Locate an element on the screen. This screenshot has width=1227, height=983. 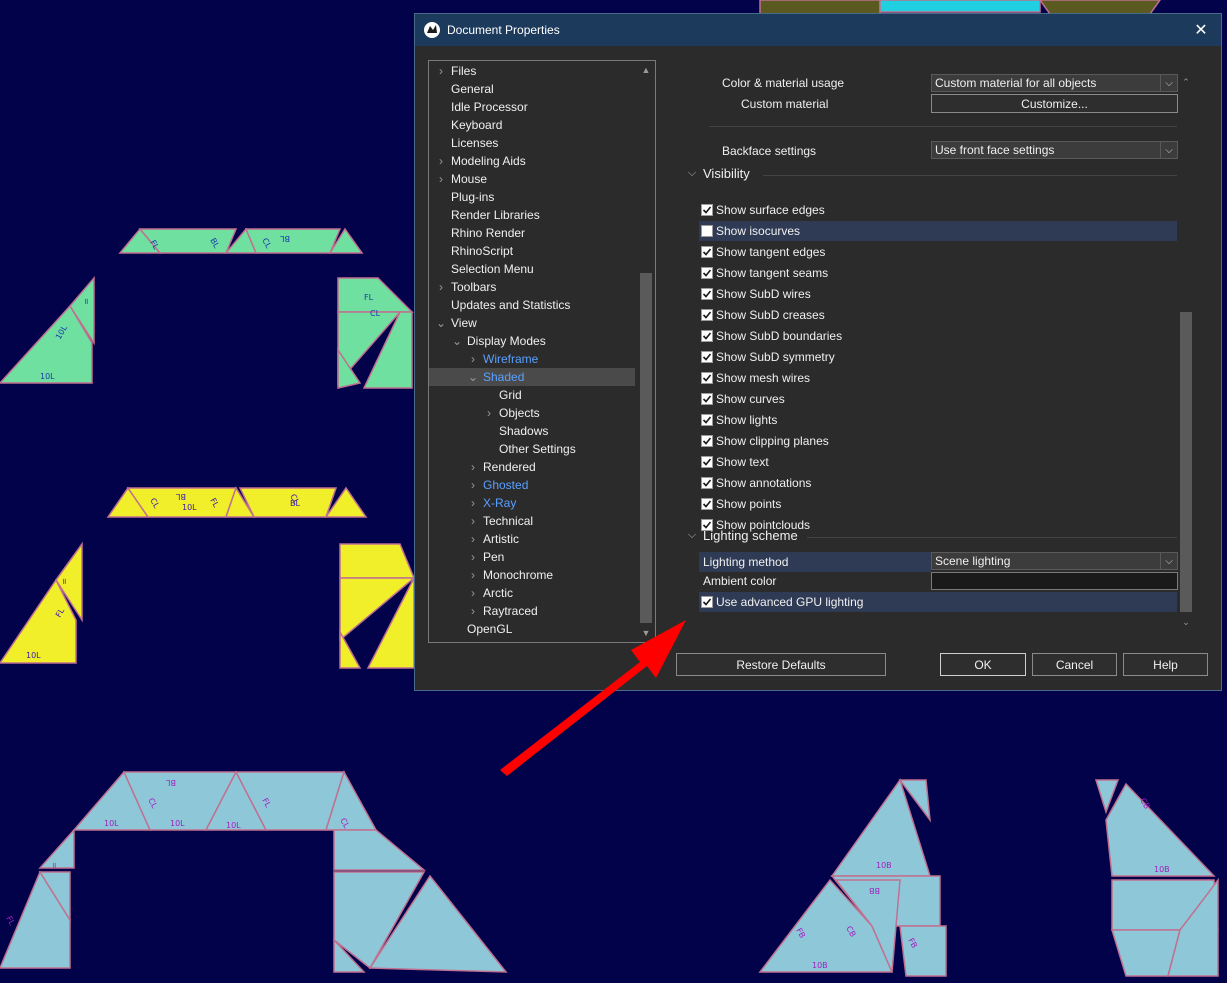
tree-item-pen: › Pen is located at coordinates (466, 557).